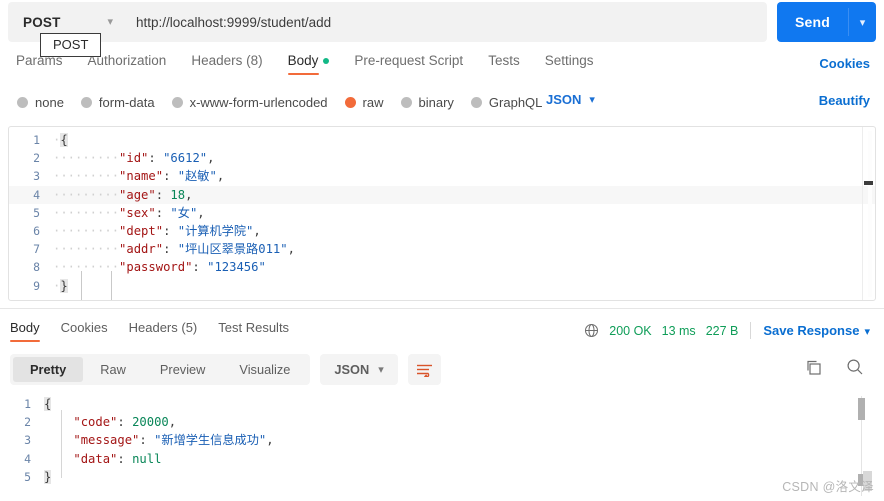 The height and width of the screenshot is (501, 884). Describe the element at coordinates (27, 422) in the screenshot. I see `line-number: 2` at that location.